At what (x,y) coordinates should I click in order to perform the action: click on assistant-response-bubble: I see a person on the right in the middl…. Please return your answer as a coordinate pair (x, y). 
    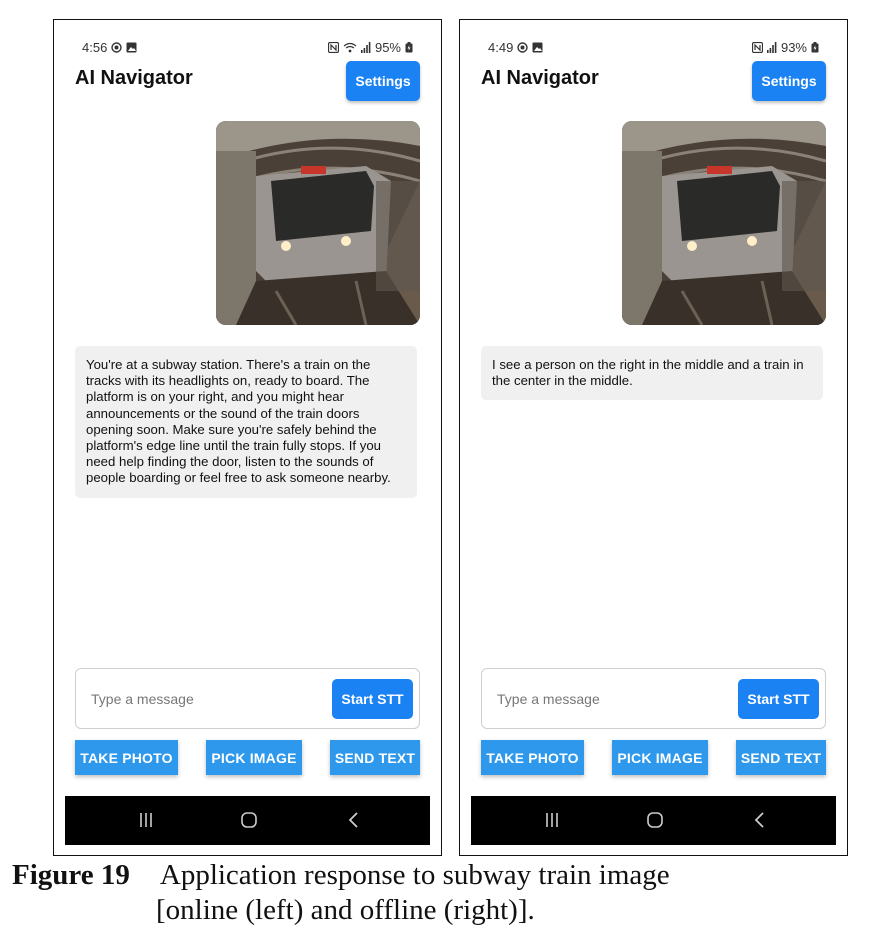
    Looking at the image, I should click on (652, 373).